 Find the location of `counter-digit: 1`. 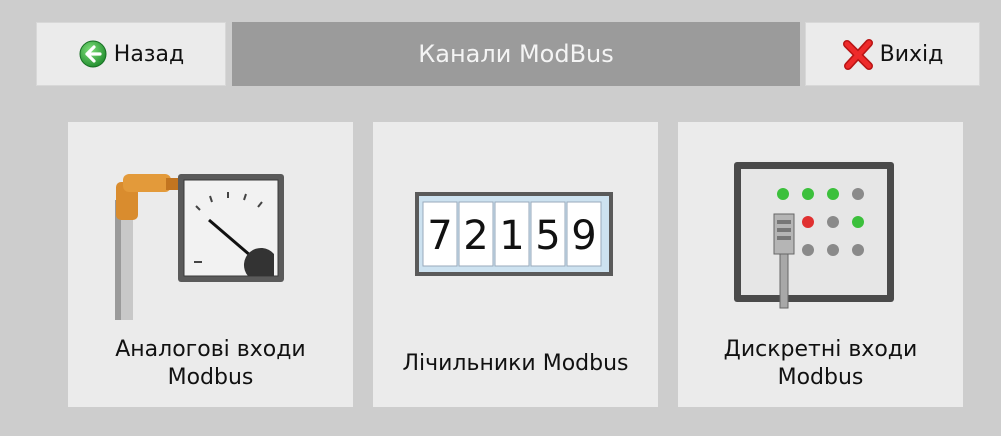

counter-digit: 1 is located at coordinates (511, 236).